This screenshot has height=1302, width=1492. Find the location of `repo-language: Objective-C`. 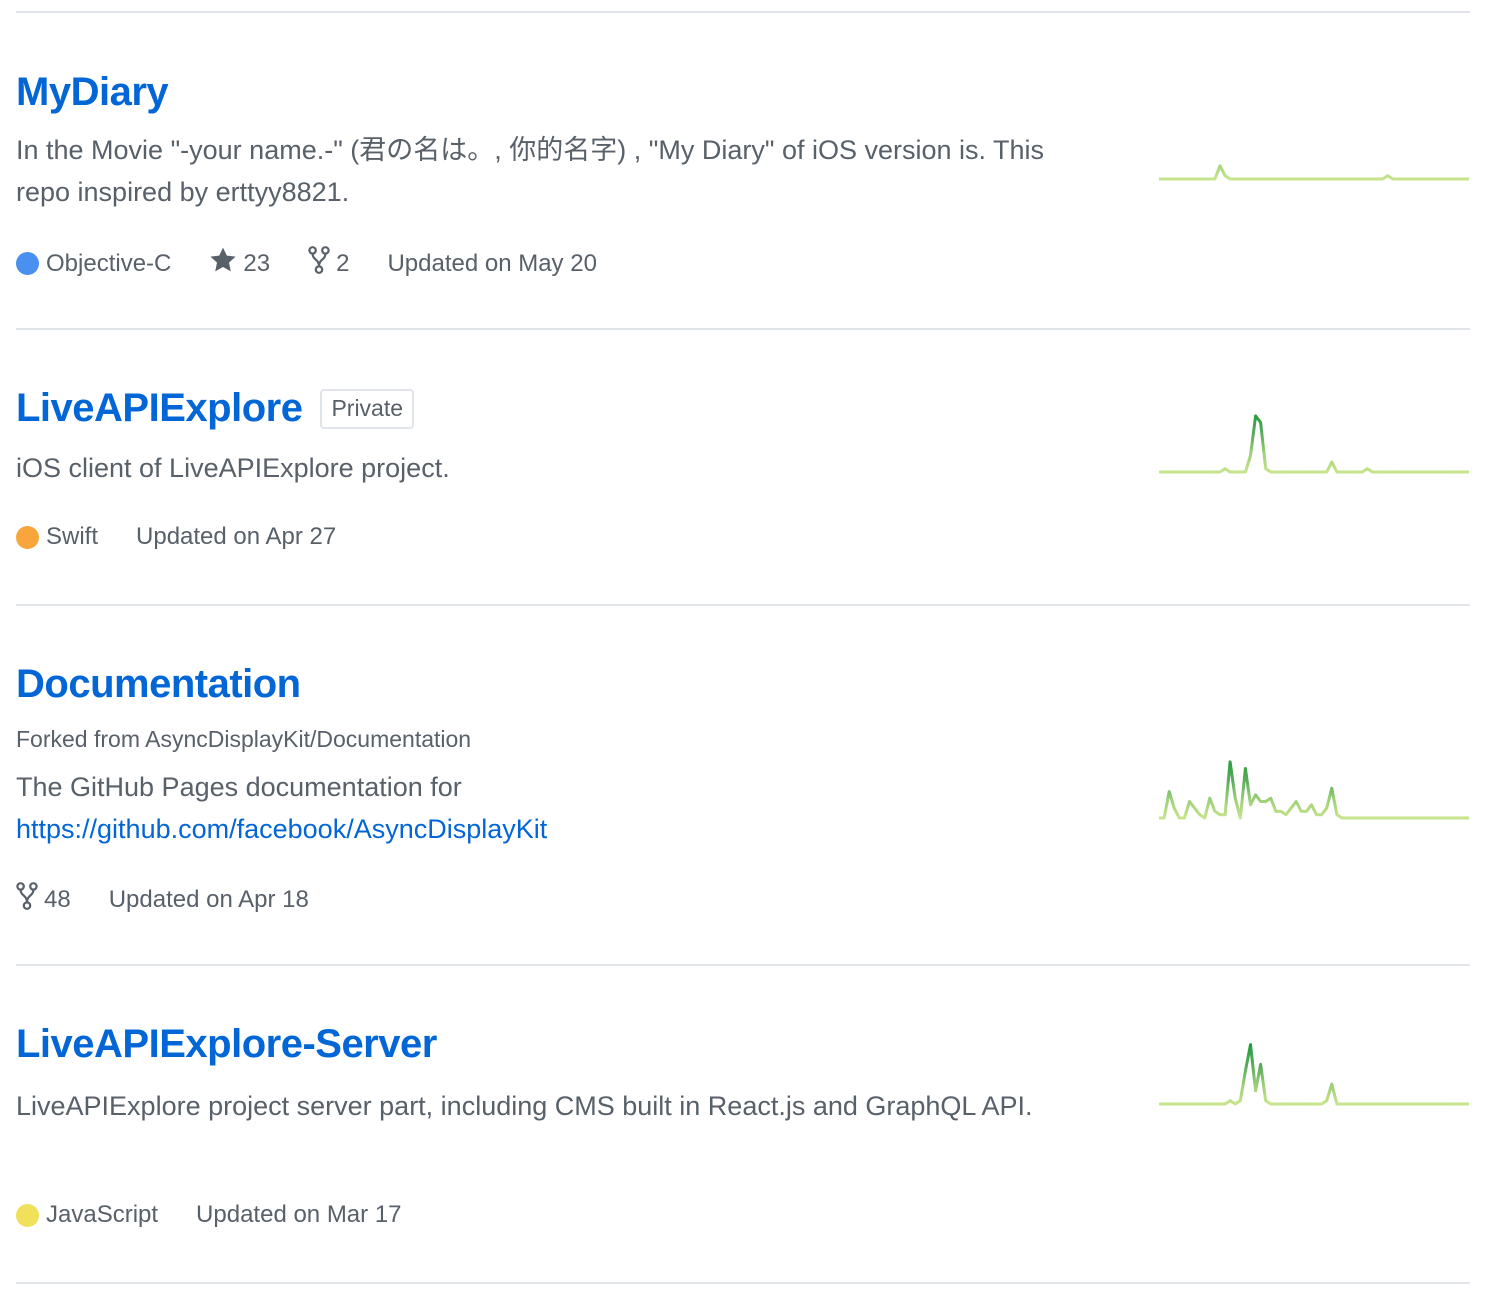

repo-language: Objective-C is located at coordinates (93, 264).